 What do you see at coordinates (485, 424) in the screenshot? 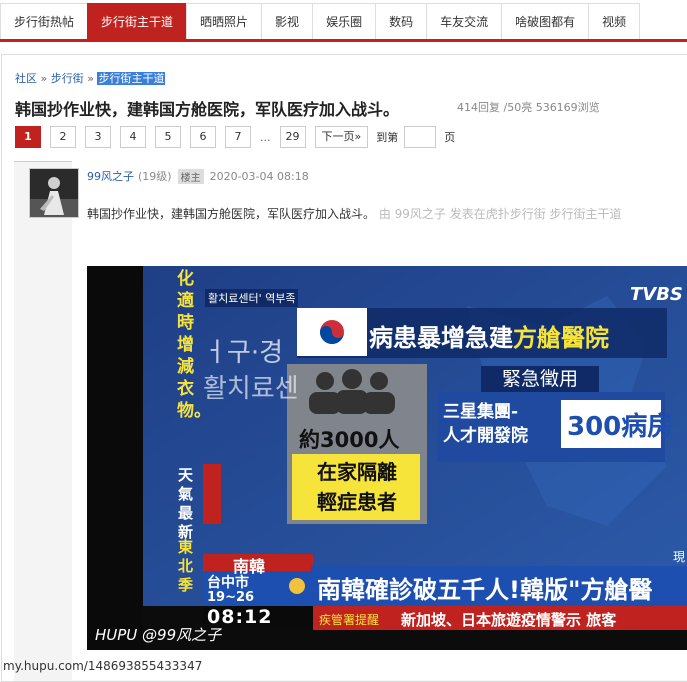
I see `news-samsung-text: 三星集團- 人才開發院` at bounding box center [485, 424].